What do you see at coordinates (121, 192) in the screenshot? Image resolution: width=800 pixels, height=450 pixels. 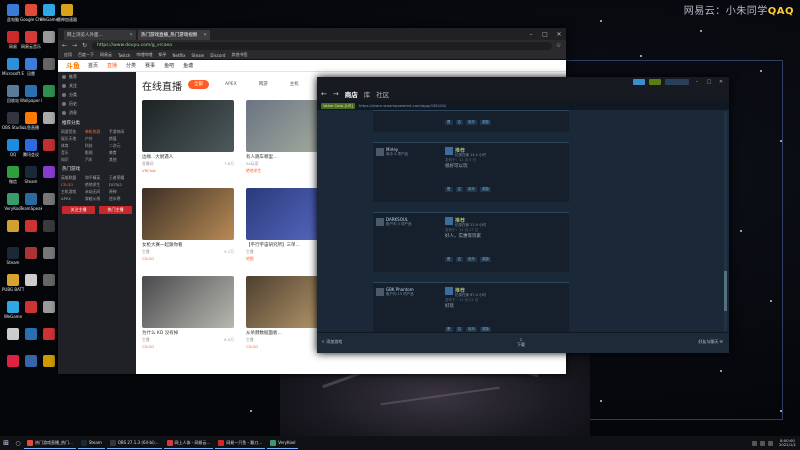 I see `sidebar-game-link: 原神` at bounding box center [121, 192].